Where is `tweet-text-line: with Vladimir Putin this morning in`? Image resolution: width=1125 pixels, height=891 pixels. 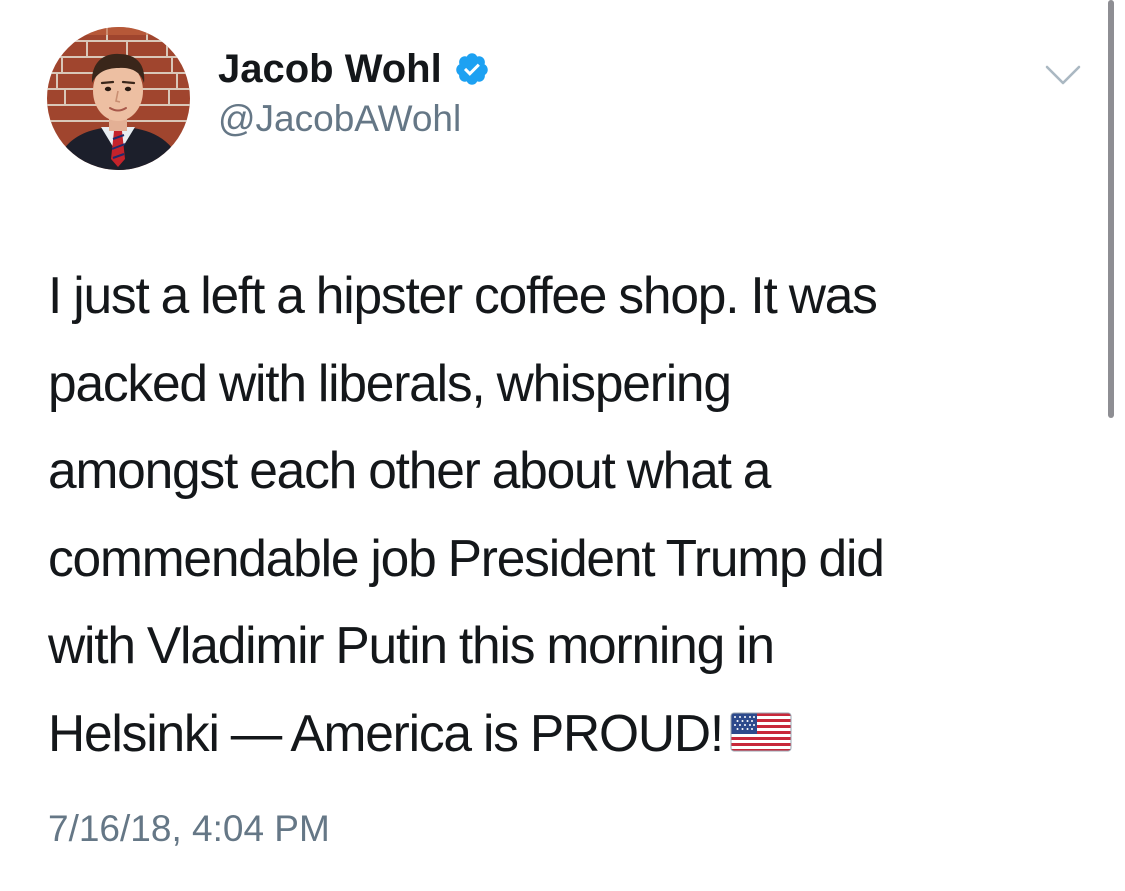
tweet-text-line: with Vladimir Putin this morning in is located at coordinates (411, 645).